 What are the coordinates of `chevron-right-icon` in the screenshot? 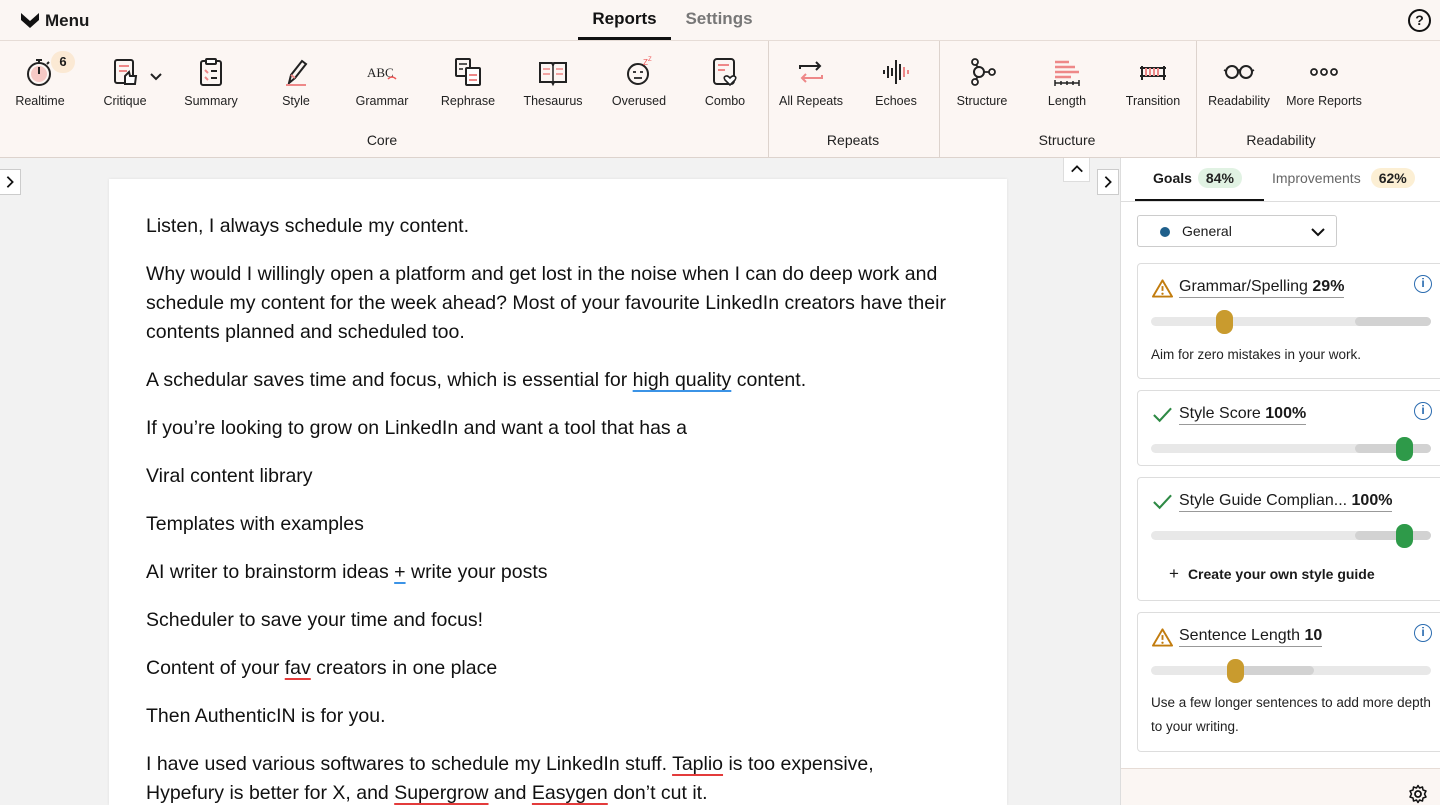 It's located at (10, 182).